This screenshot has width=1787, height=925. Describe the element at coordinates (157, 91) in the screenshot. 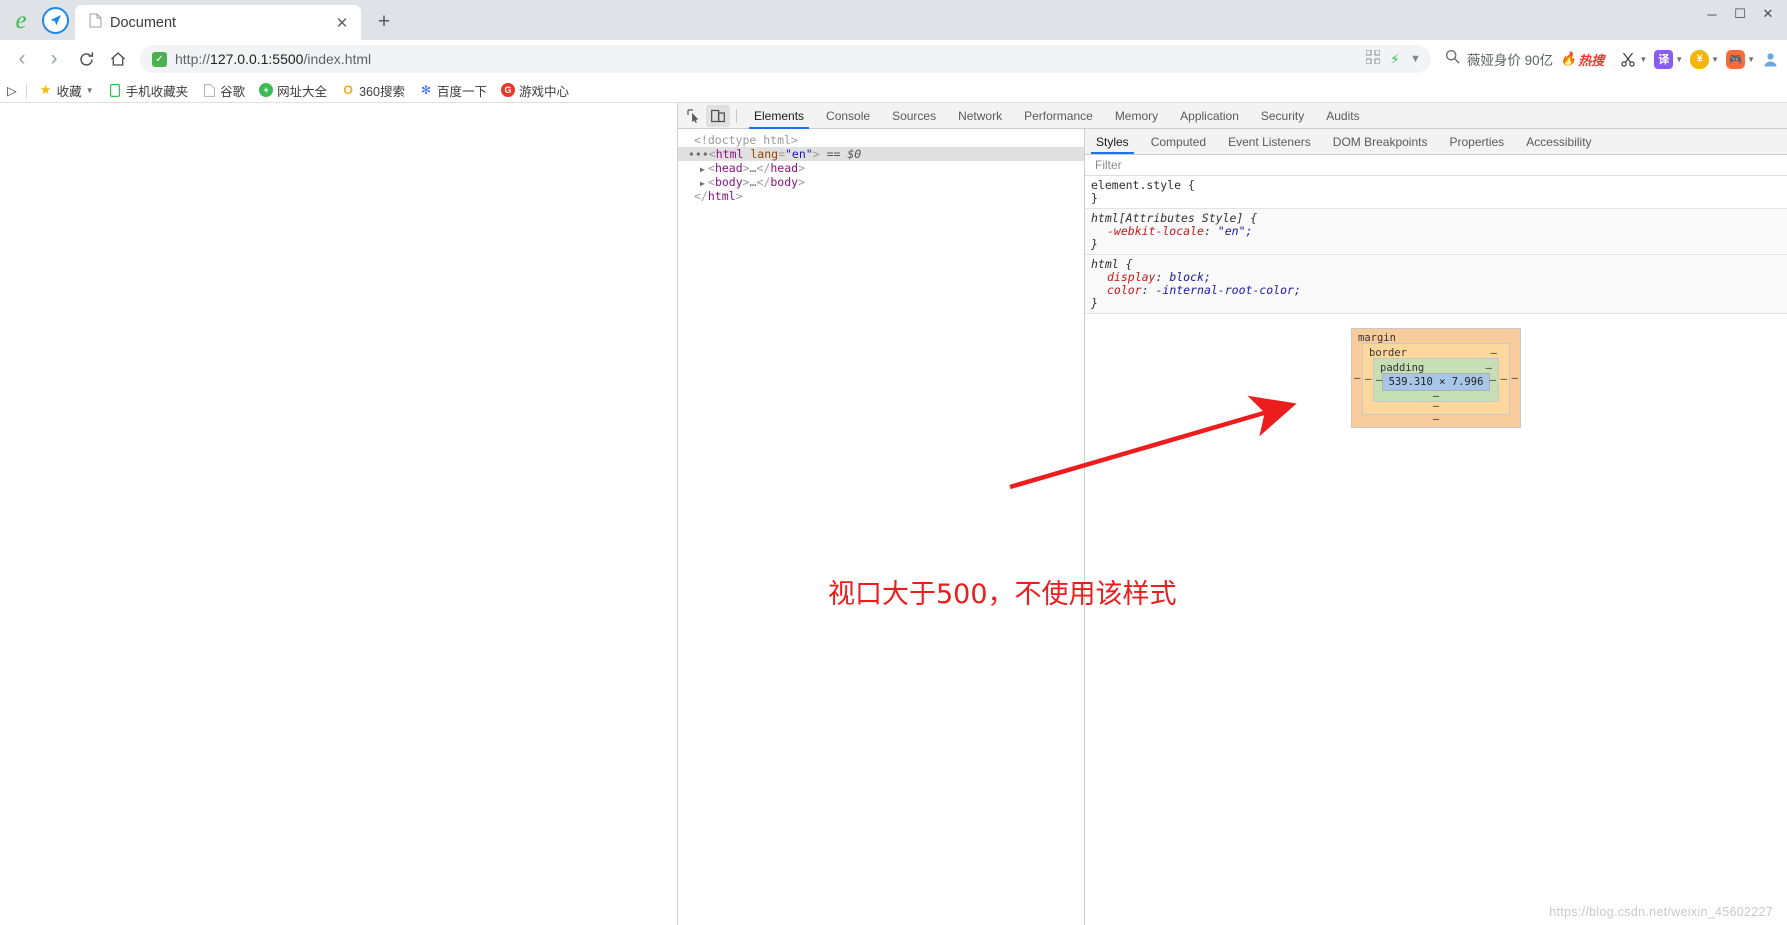

I see `bookmark-label: 手机收藏夹` at that location.